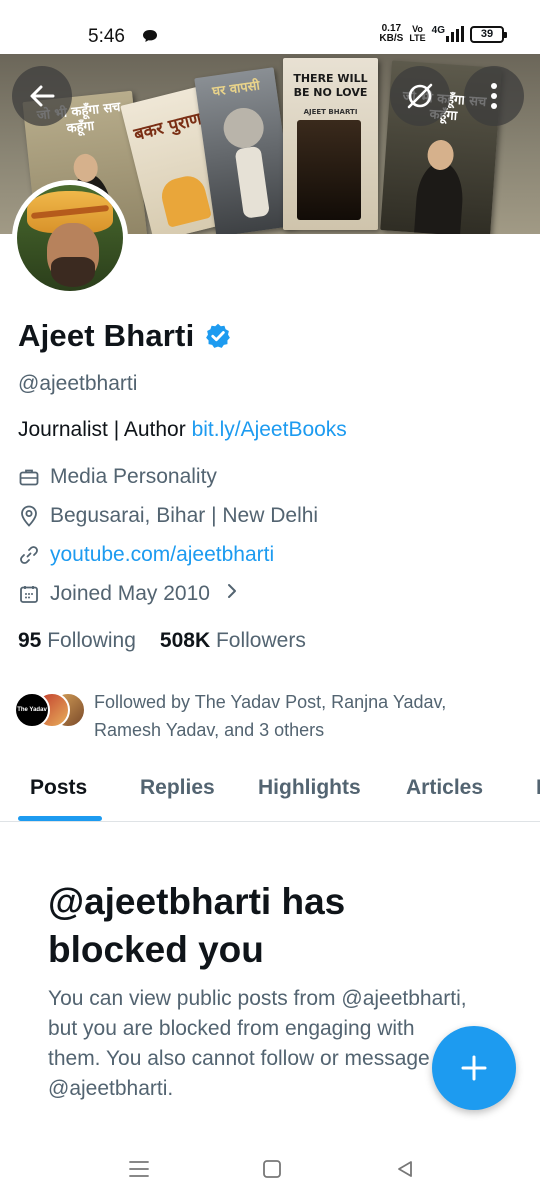 The width and height of the screenshot is (540, 1200). Describe the element at coordinates (106, 36) in the screenshot. I see `status-time: 5:46` at that location.